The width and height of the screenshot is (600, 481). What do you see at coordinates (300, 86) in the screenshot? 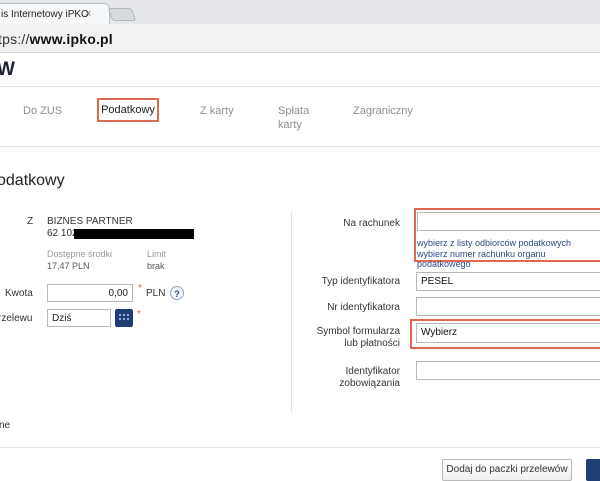
I see `header-divider` at bounding box center [300, 86].